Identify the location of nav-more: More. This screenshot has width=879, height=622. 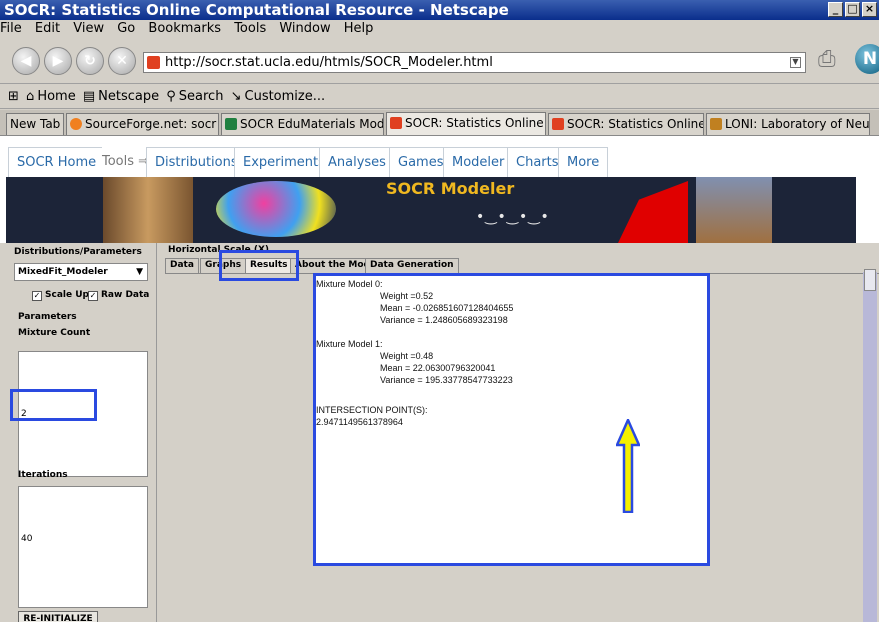
(583, 162).